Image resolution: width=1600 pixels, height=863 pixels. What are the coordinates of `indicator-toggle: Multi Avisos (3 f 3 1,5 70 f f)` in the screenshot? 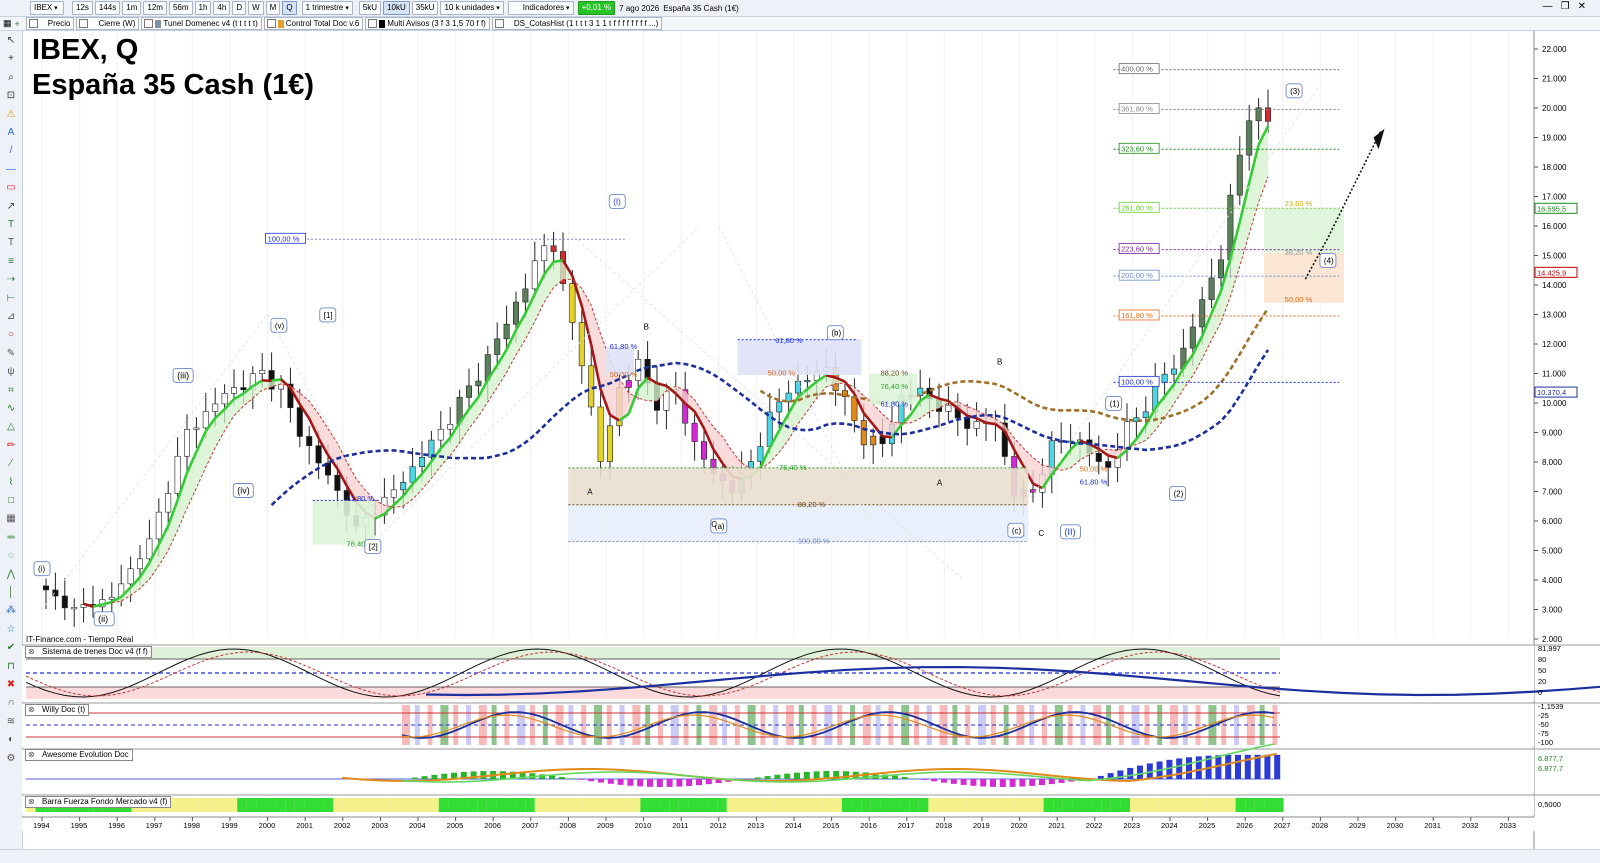 It's located at (427, 23).